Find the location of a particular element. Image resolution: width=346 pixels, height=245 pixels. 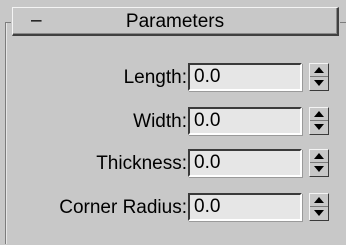

corner-radius-spinner-up is located at coordinates (319, 200).